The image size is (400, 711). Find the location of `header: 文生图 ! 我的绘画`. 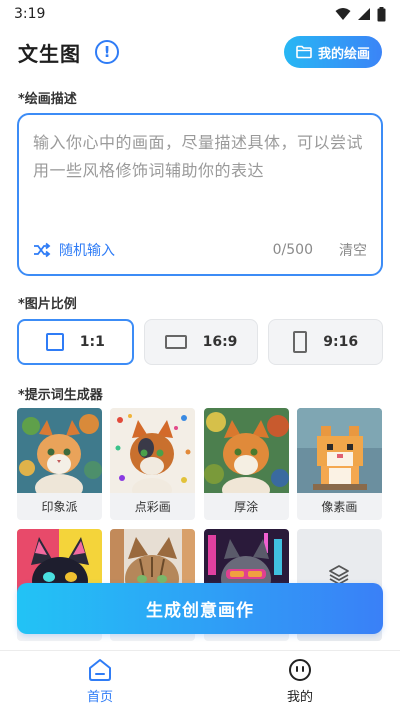

header: 文生图 ! 我的绘画 is located at coordinates (200, 52).